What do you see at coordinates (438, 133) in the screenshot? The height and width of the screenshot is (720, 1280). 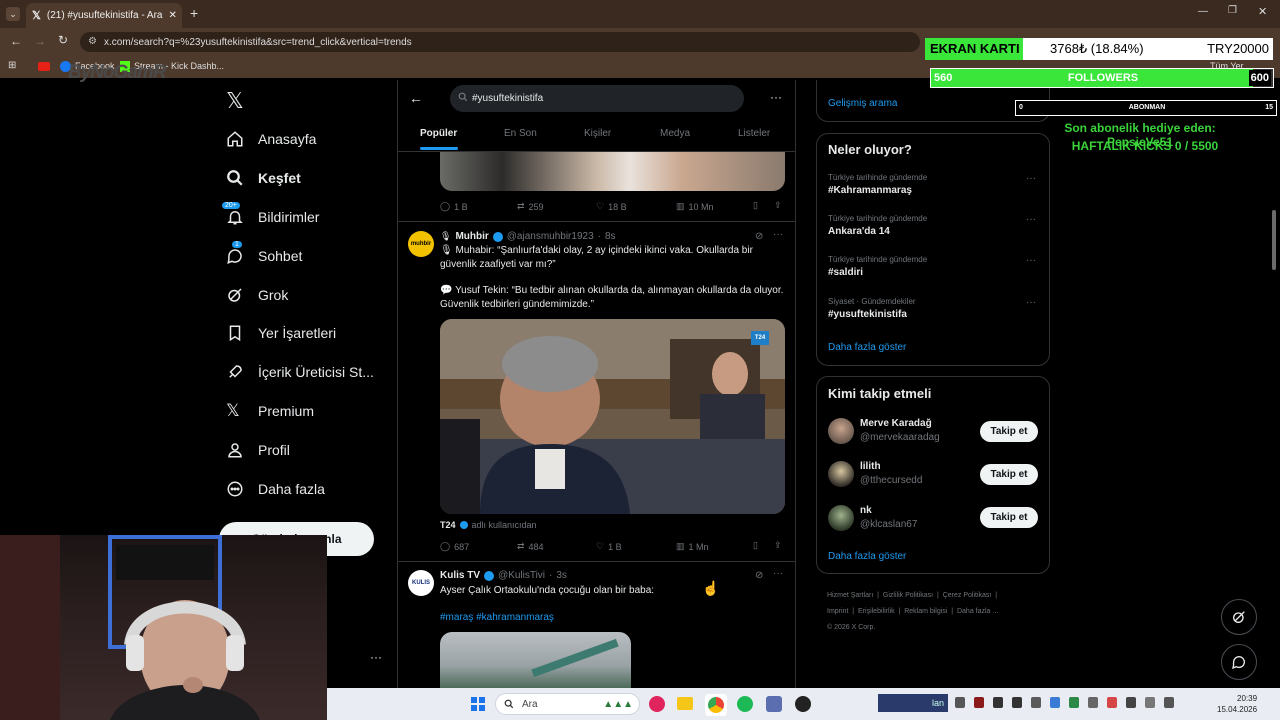 I see `tab-popular: Popüler` at bounding box center [438, 133].